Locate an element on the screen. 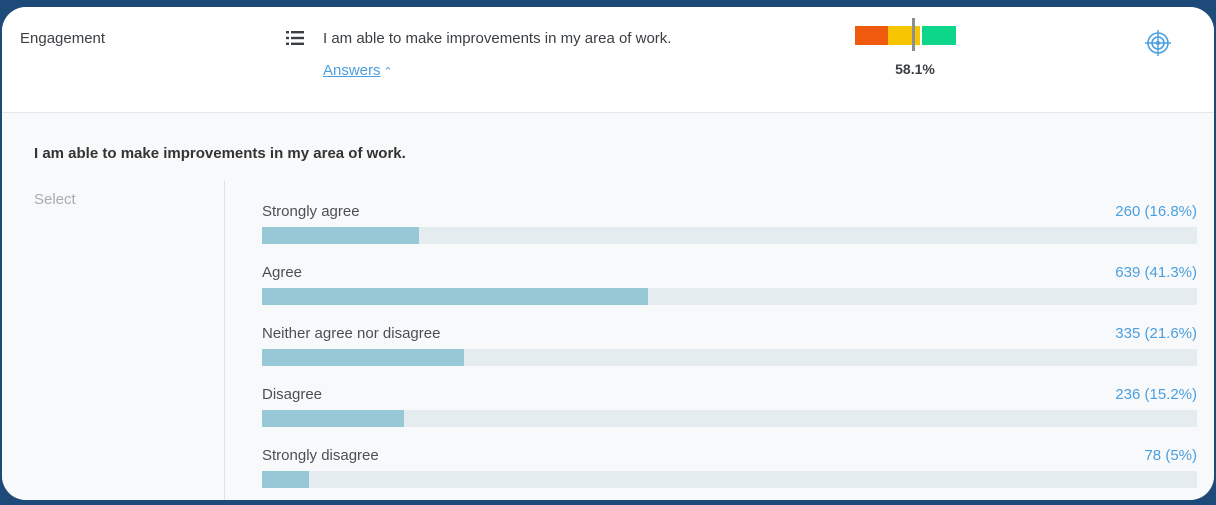  gauge-segment-high is located at coordinates (939, 35).